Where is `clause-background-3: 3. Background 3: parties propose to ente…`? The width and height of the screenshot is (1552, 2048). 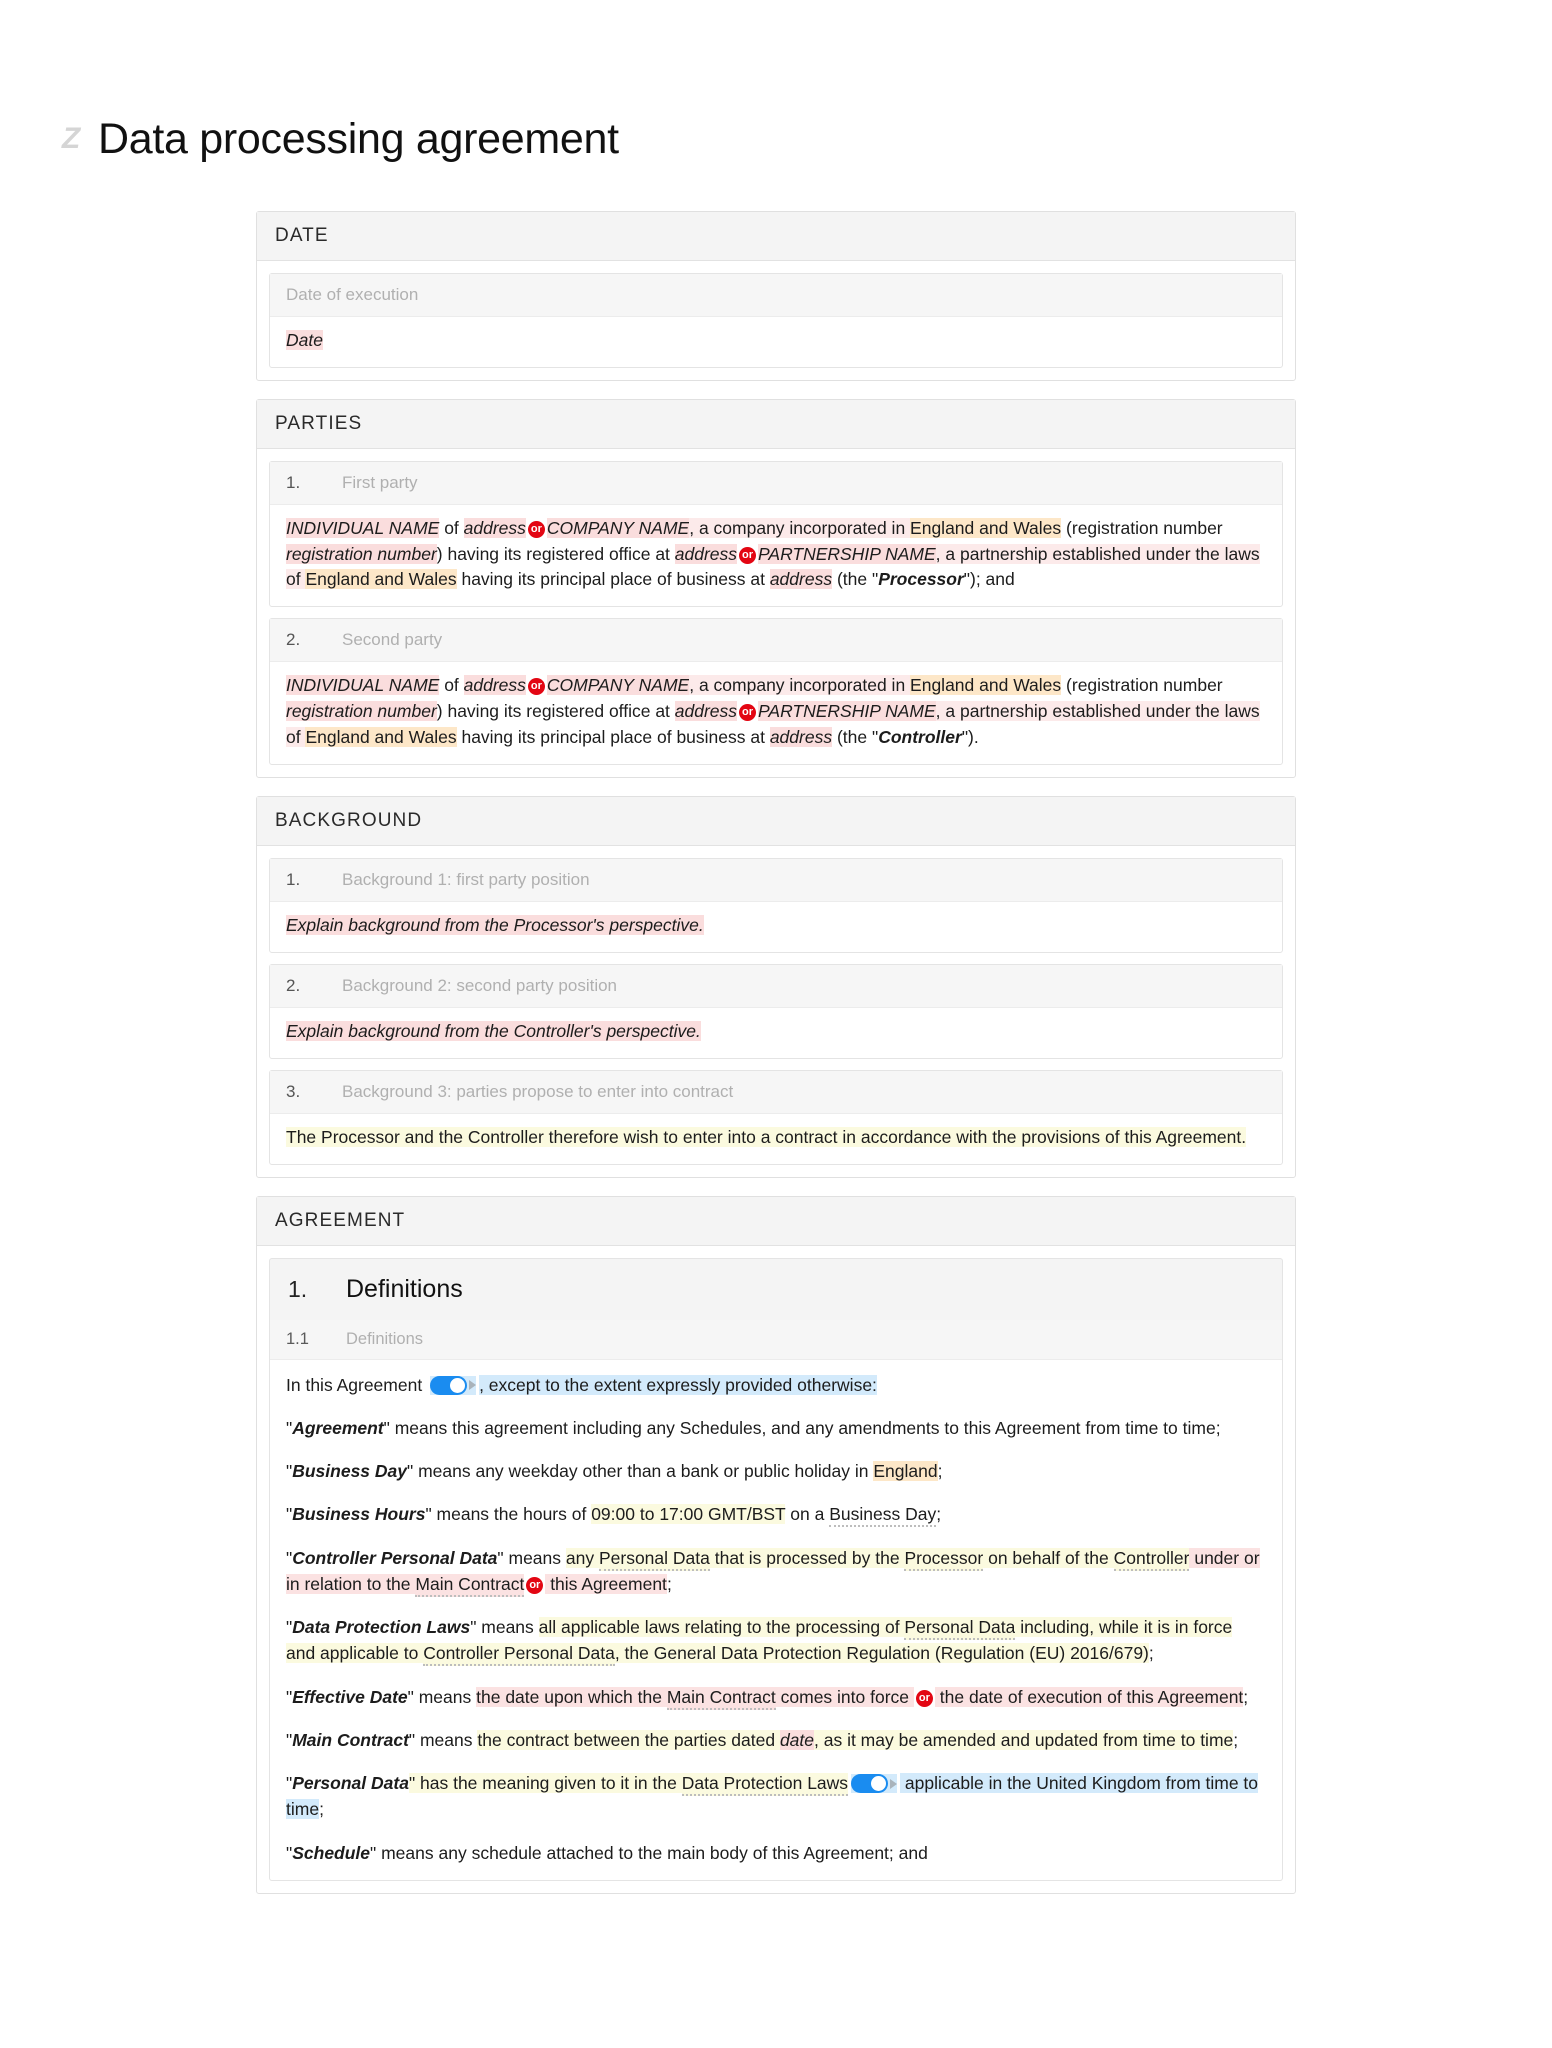
clause-background-3: 3. Background 3: parties propose to ente… is located at coordinates (776, 1117).